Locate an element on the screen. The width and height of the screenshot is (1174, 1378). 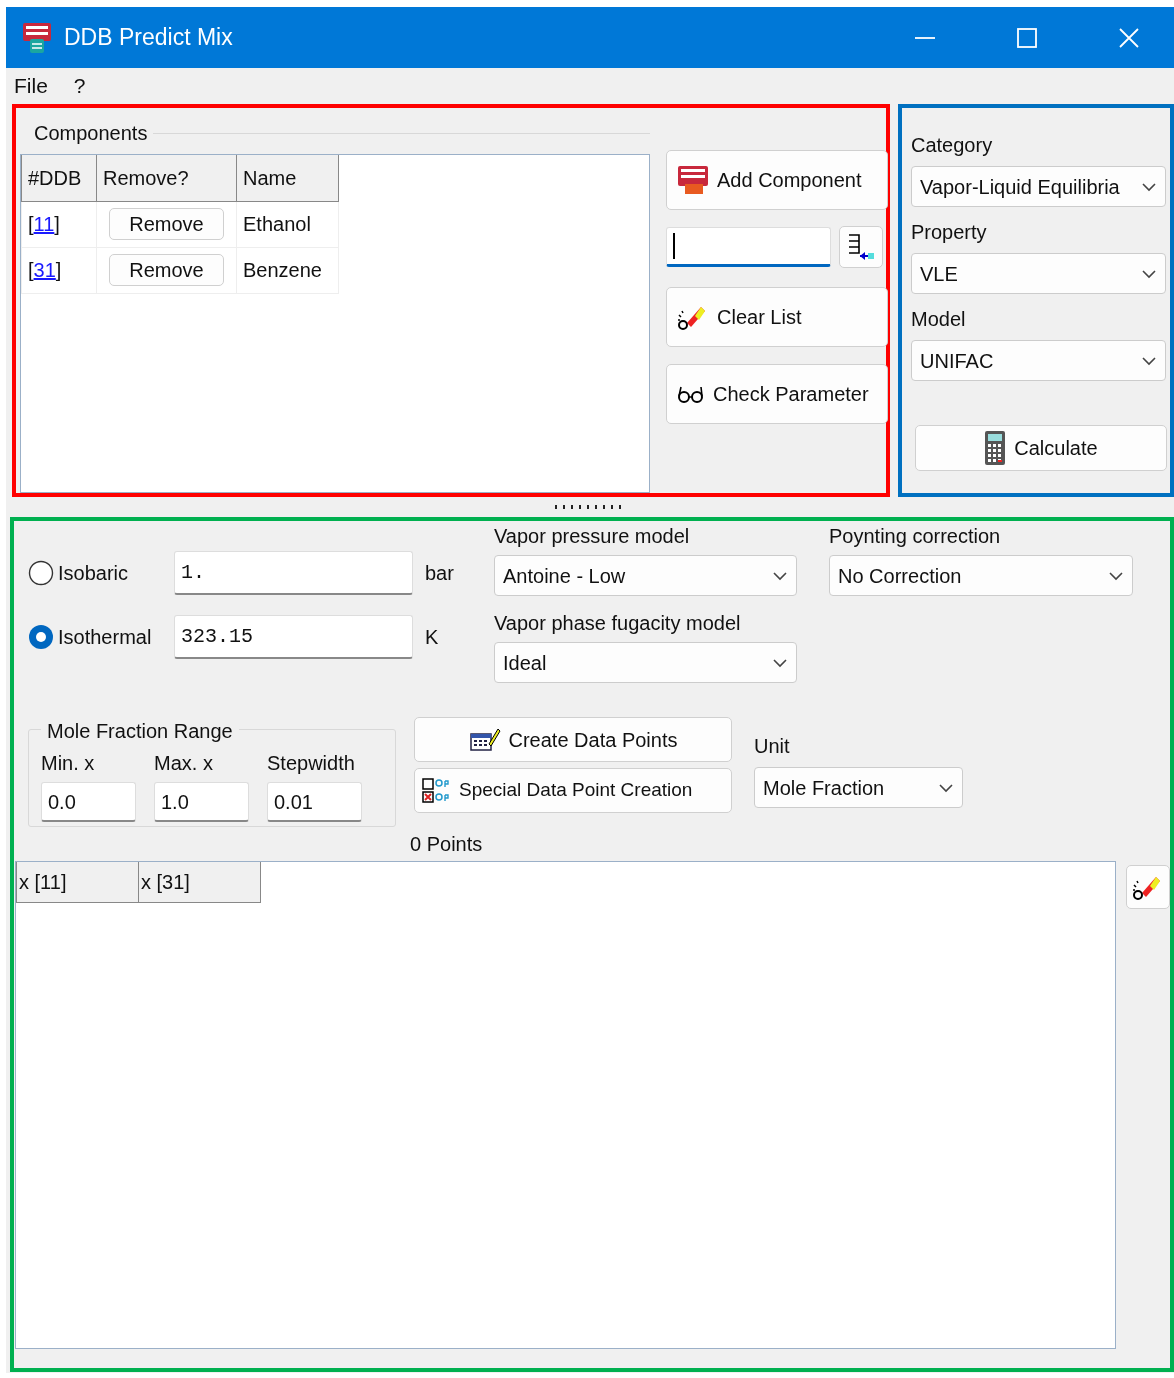
table-cell: Ethanol is located at coordinates (287, 224).